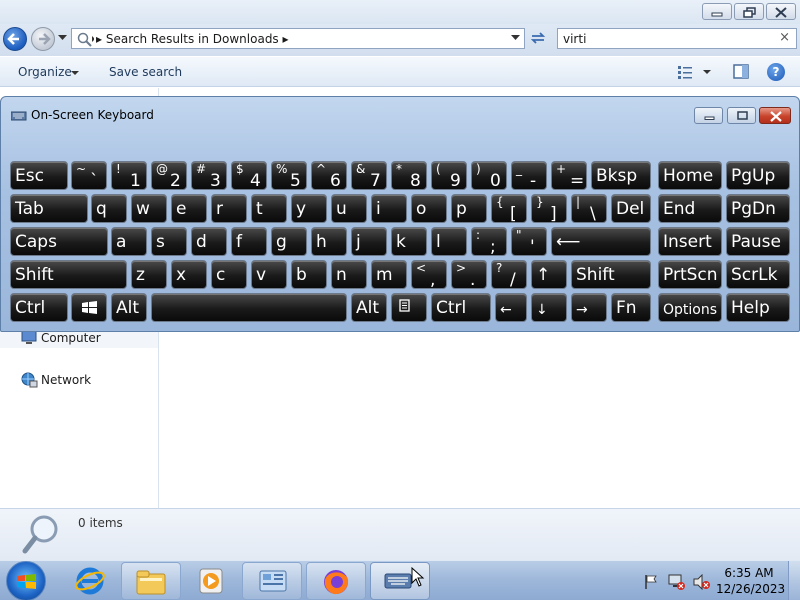  I want to click on key-r: r, so click(229, 208).